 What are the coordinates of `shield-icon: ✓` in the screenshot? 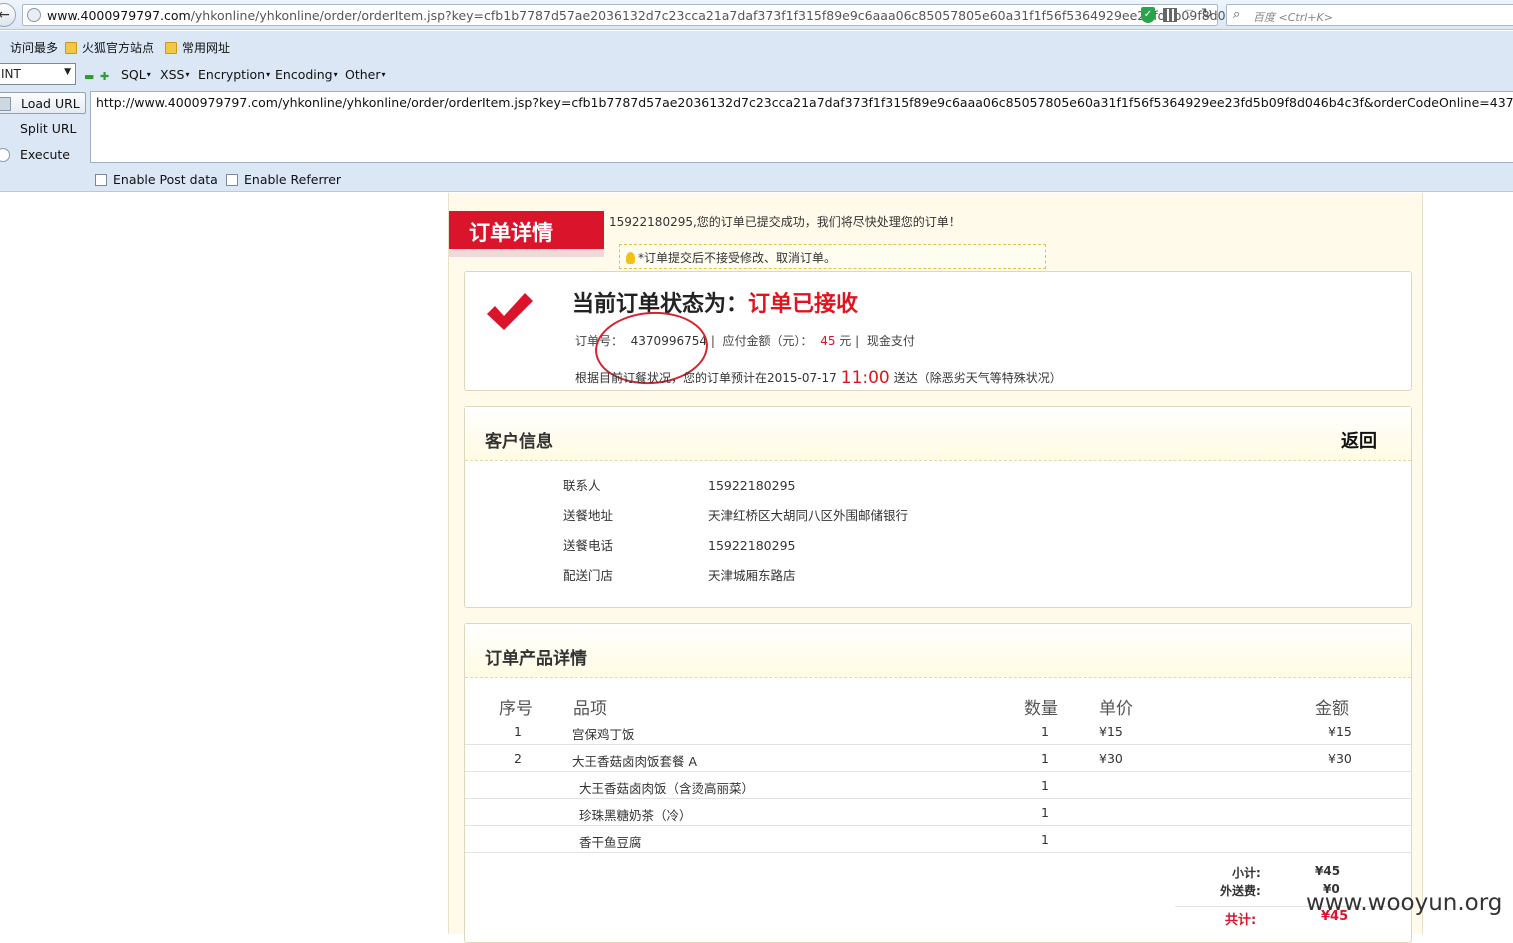 It's located at (1148, 15).